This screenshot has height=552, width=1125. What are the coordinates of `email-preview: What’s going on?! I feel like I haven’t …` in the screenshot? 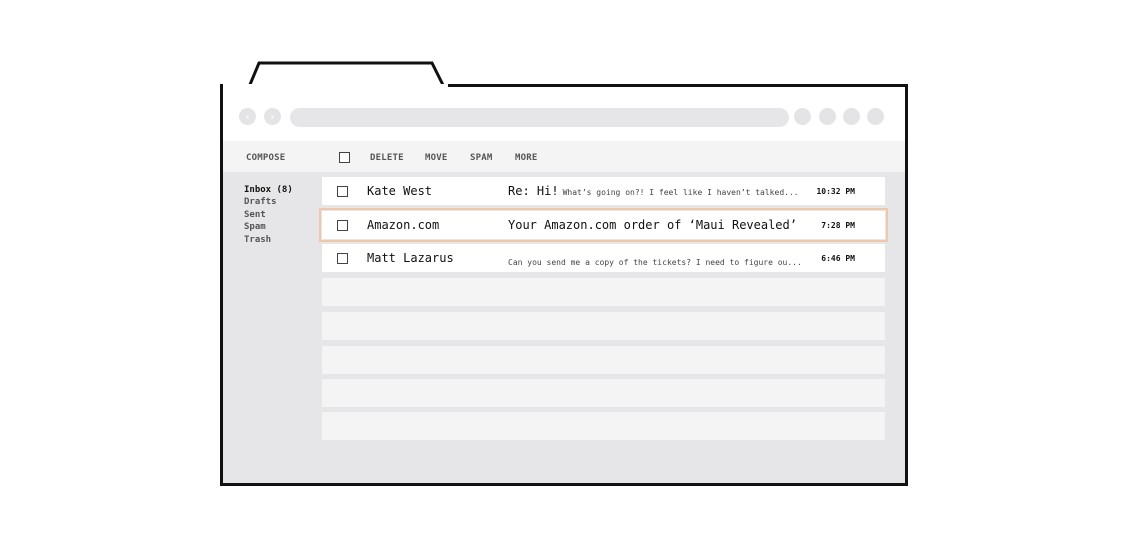 It's located at (680, 192).